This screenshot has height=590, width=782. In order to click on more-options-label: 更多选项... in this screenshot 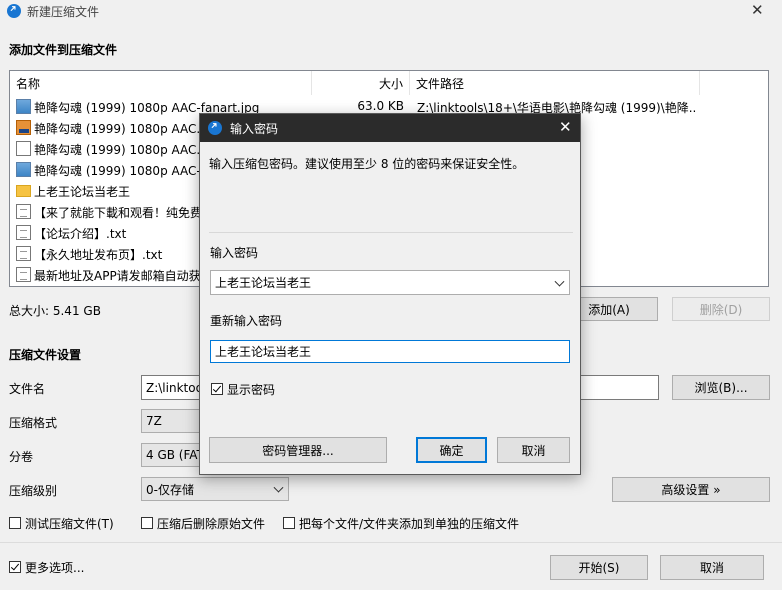, I will do `click(55, 568)`.